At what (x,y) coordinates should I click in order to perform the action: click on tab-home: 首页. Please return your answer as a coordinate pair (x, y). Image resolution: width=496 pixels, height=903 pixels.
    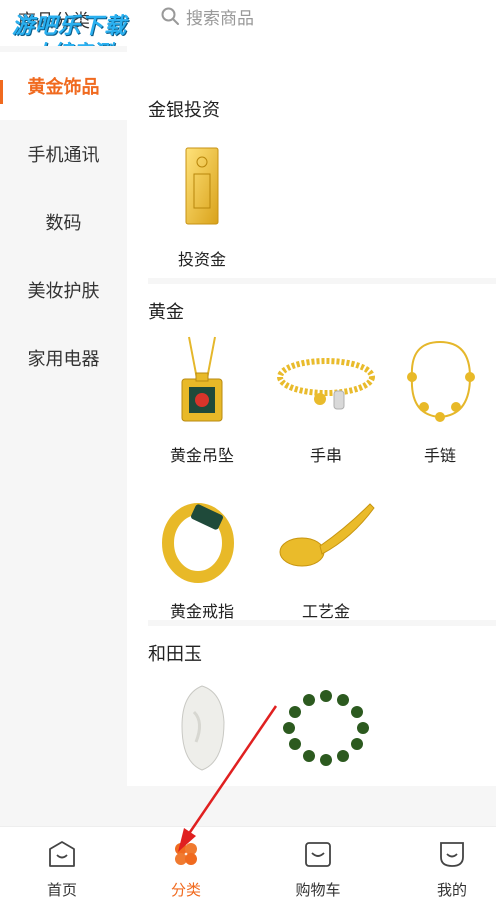
    Looking at the image, I should click on (62, 865).